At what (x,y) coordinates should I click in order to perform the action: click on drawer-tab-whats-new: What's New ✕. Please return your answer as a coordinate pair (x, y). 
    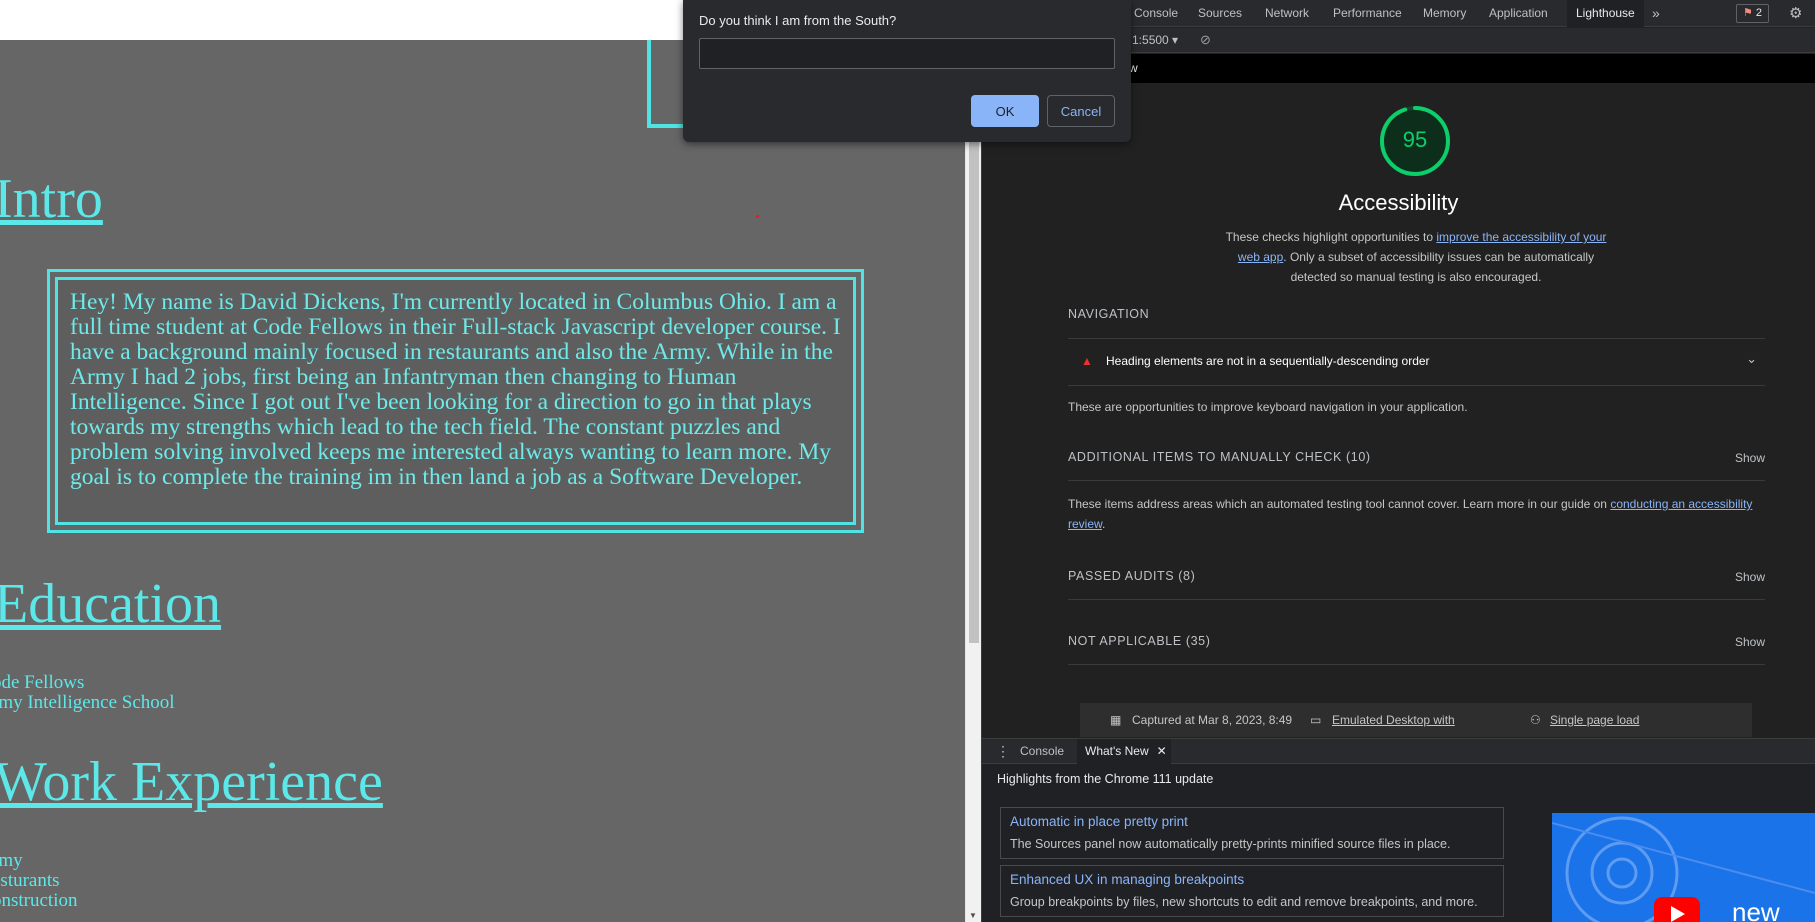
    Looking at the image, I should click on (1124, 751).